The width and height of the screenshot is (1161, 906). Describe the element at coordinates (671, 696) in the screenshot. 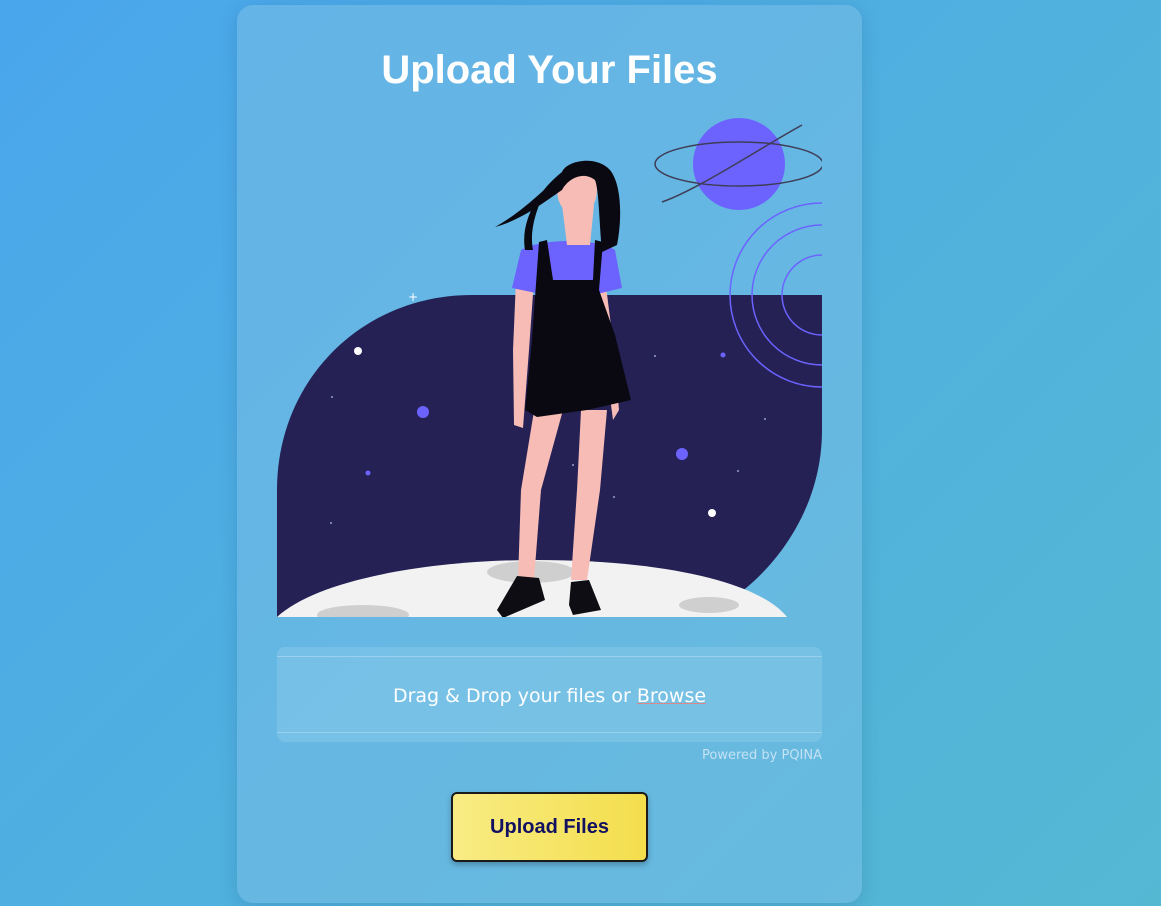

I see `browse-link: Browse` at that location.